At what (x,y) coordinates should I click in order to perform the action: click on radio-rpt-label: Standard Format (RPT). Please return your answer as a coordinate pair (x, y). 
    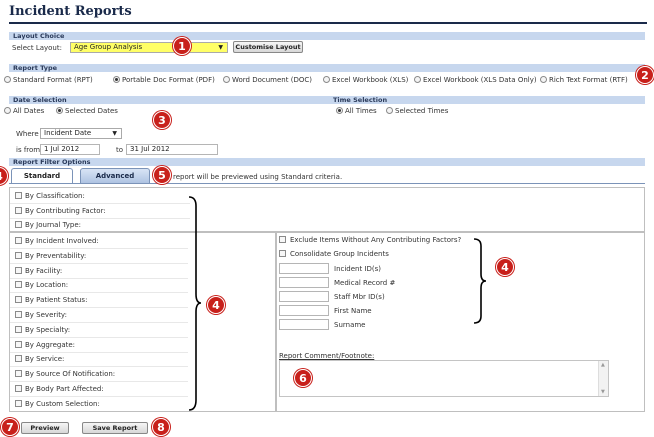
    Looking at the image, I should click on (53, 80).